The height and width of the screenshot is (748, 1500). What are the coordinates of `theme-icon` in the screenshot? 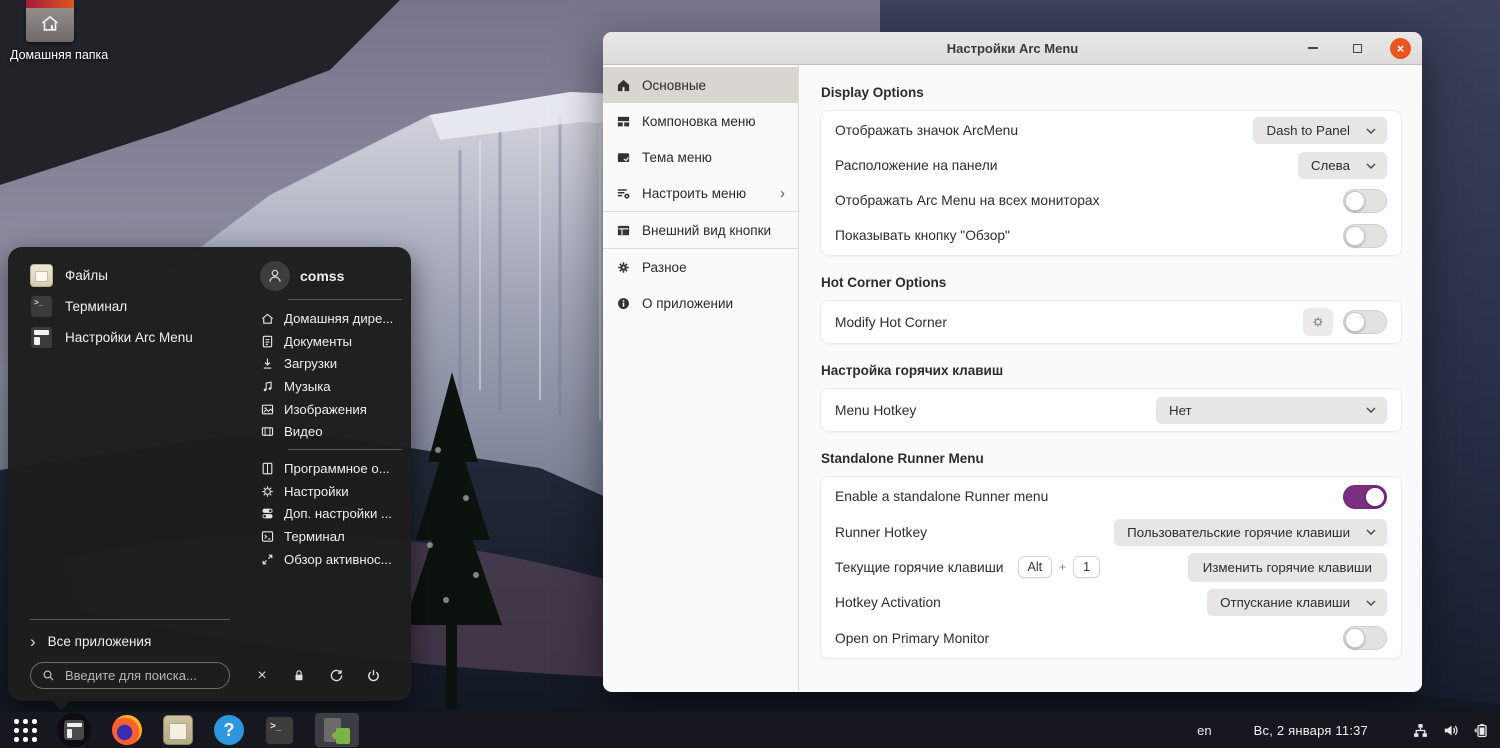 It's located at (623, 157).